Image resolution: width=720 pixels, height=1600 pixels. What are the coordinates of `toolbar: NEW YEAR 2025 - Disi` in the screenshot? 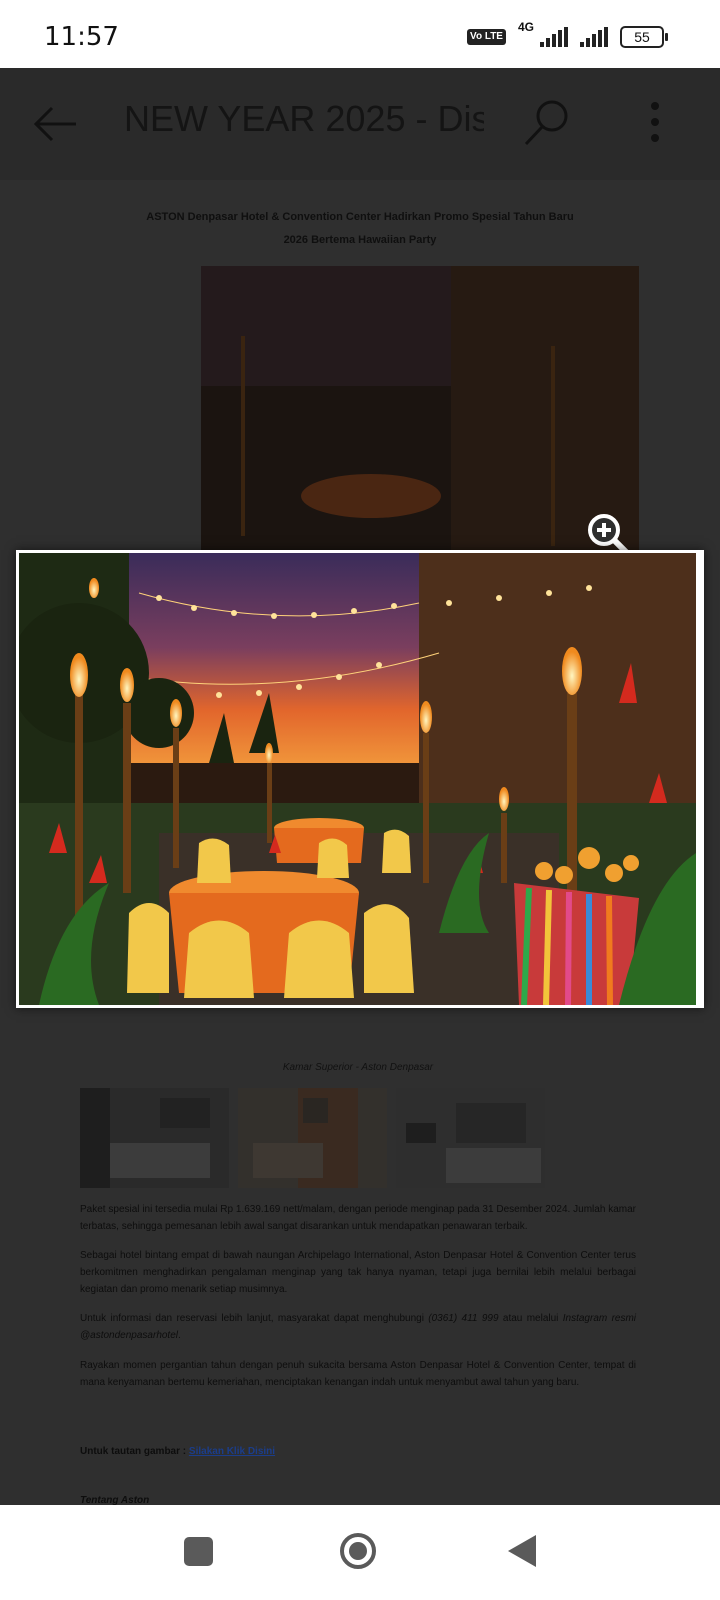 It's located at (360, 124).